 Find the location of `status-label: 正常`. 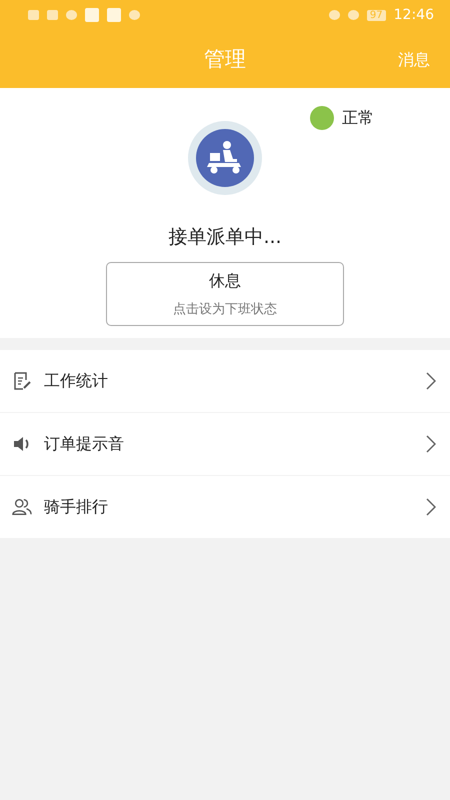

status-label: 正常 is located at coordinates (358, 118).